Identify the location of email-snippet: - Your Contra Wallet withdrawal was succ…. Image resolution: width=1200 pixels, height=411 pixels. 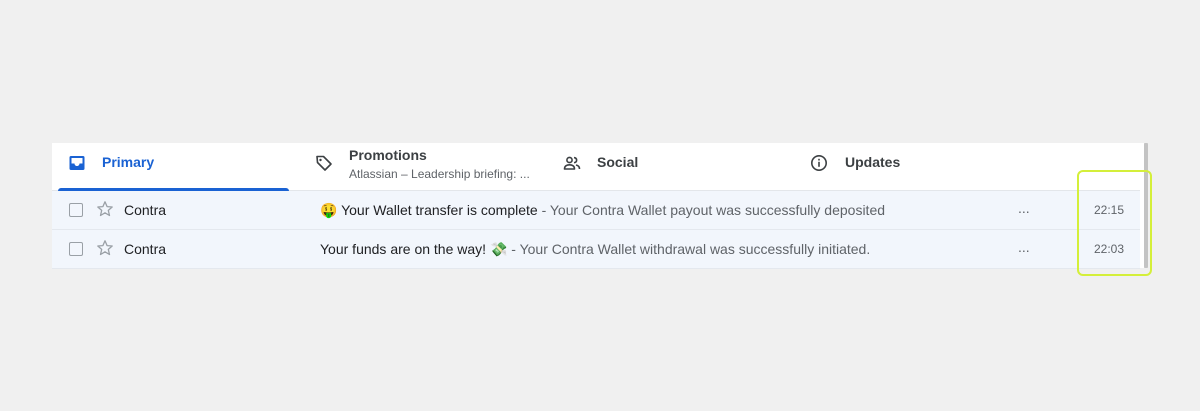
(689, 249).